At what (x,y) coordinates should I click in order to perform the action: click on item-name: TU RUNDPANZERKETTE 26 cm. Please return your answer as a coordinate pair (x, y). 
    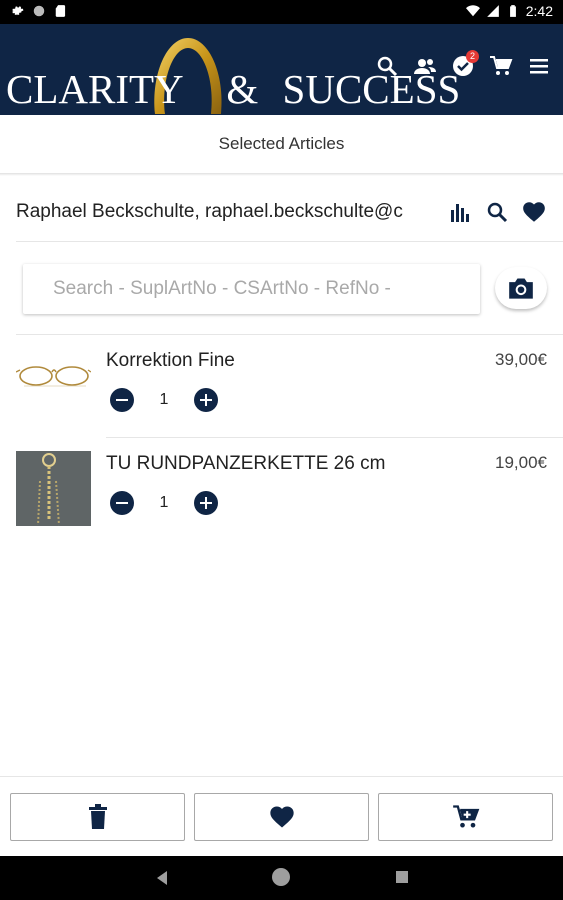
    Looking at the image, I should click on (246, 463).